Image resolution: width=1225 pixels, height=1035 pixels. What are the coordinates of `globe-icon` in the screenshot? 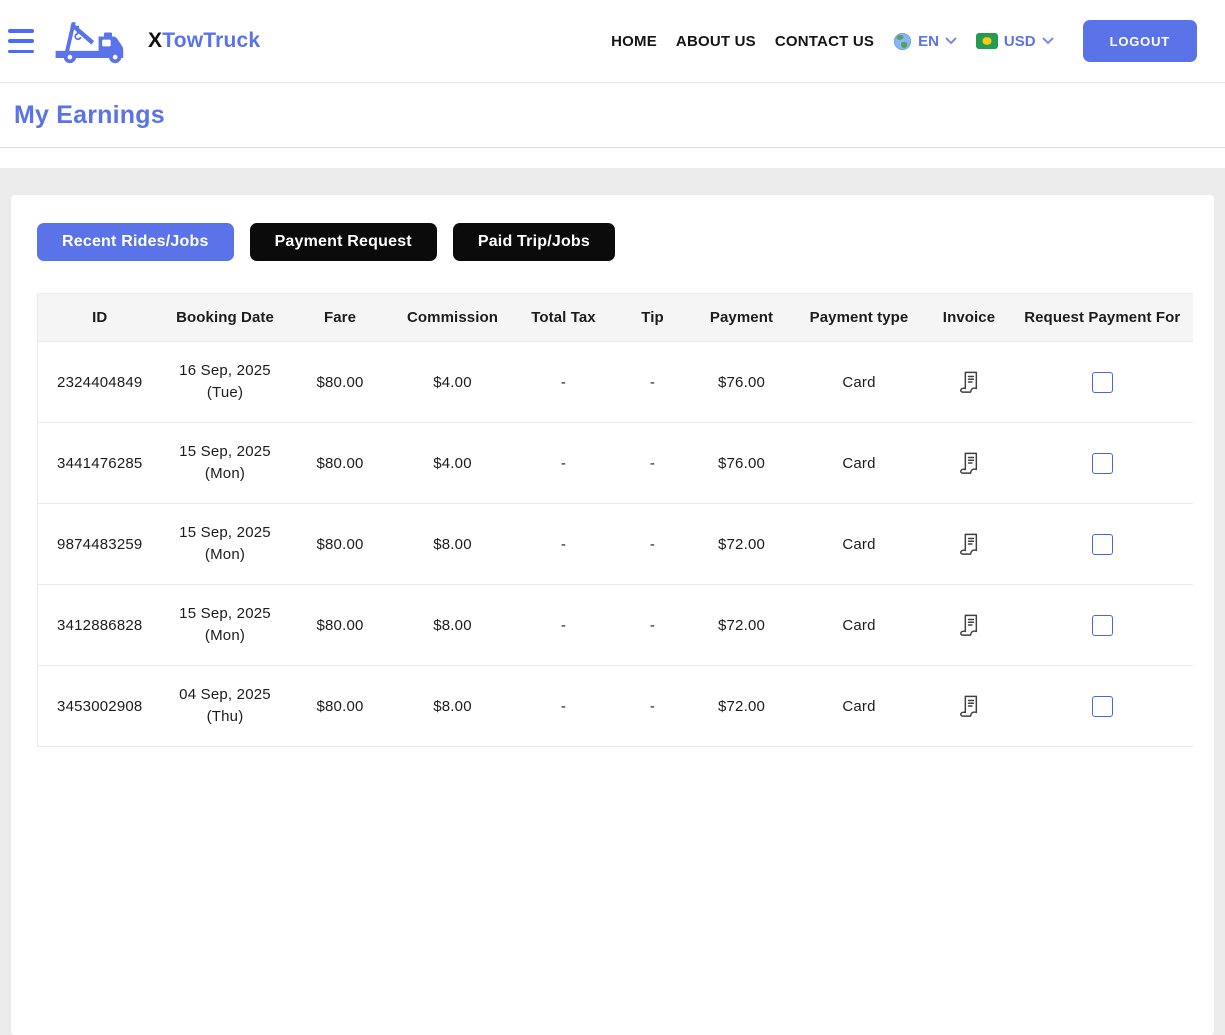 It's located at (902, 41).